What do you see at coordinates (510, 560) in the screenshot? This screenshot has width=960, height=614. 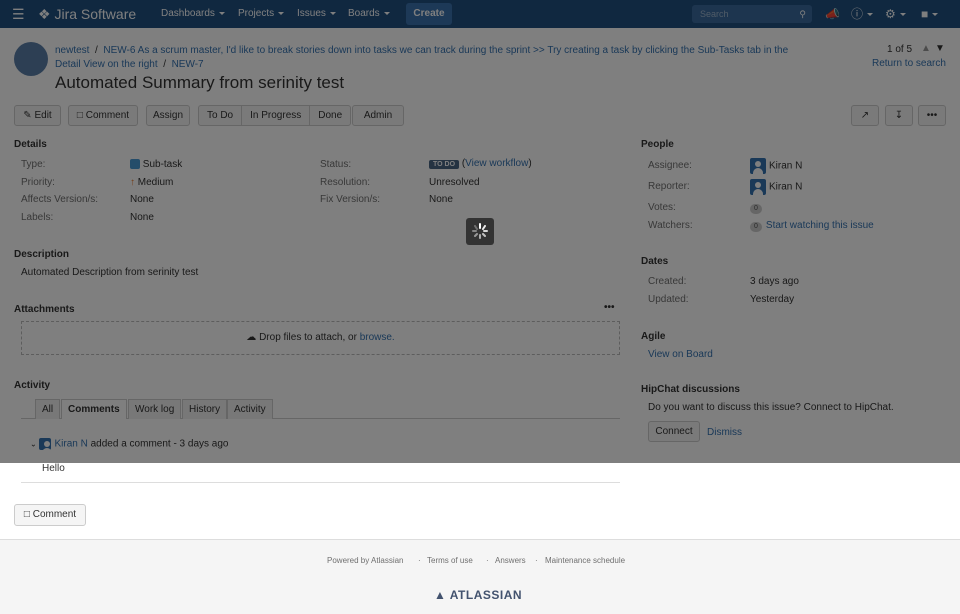 I see `answers-link: Answers` at bounding box center [510, 560].